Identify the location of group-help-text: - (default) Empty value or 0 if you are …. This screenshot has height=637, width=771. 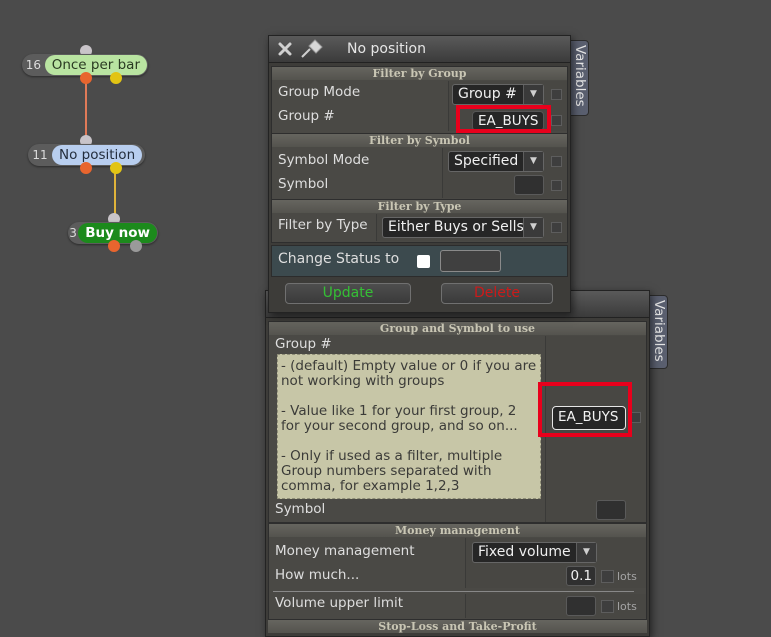
(409, 426).